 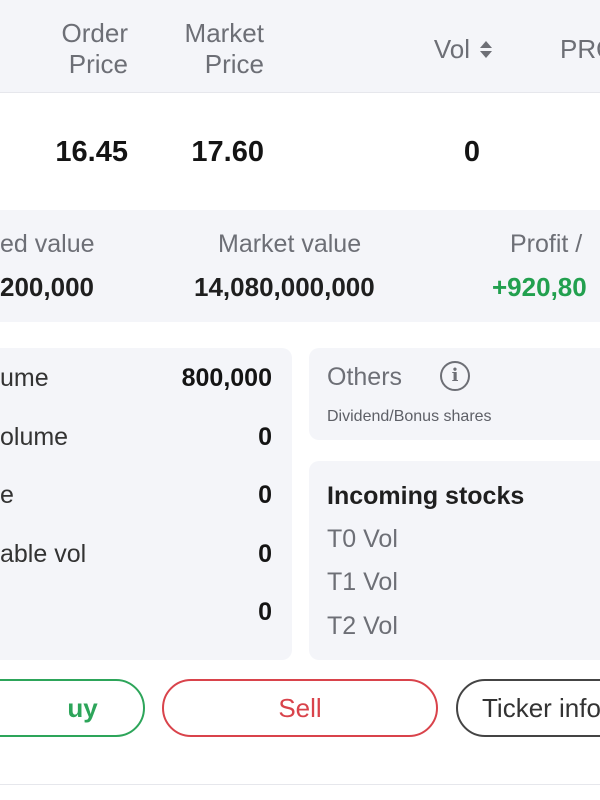 I want to click on market-value-label: Market value, so click(x=290, y=244).